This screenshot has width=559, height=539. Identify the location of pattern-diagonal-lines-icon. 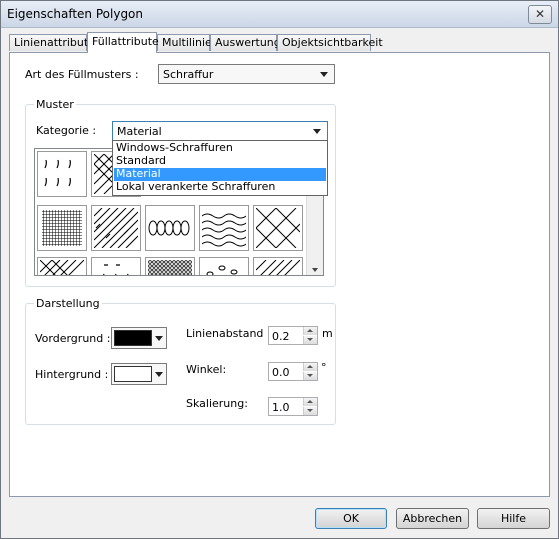
(278, 267).